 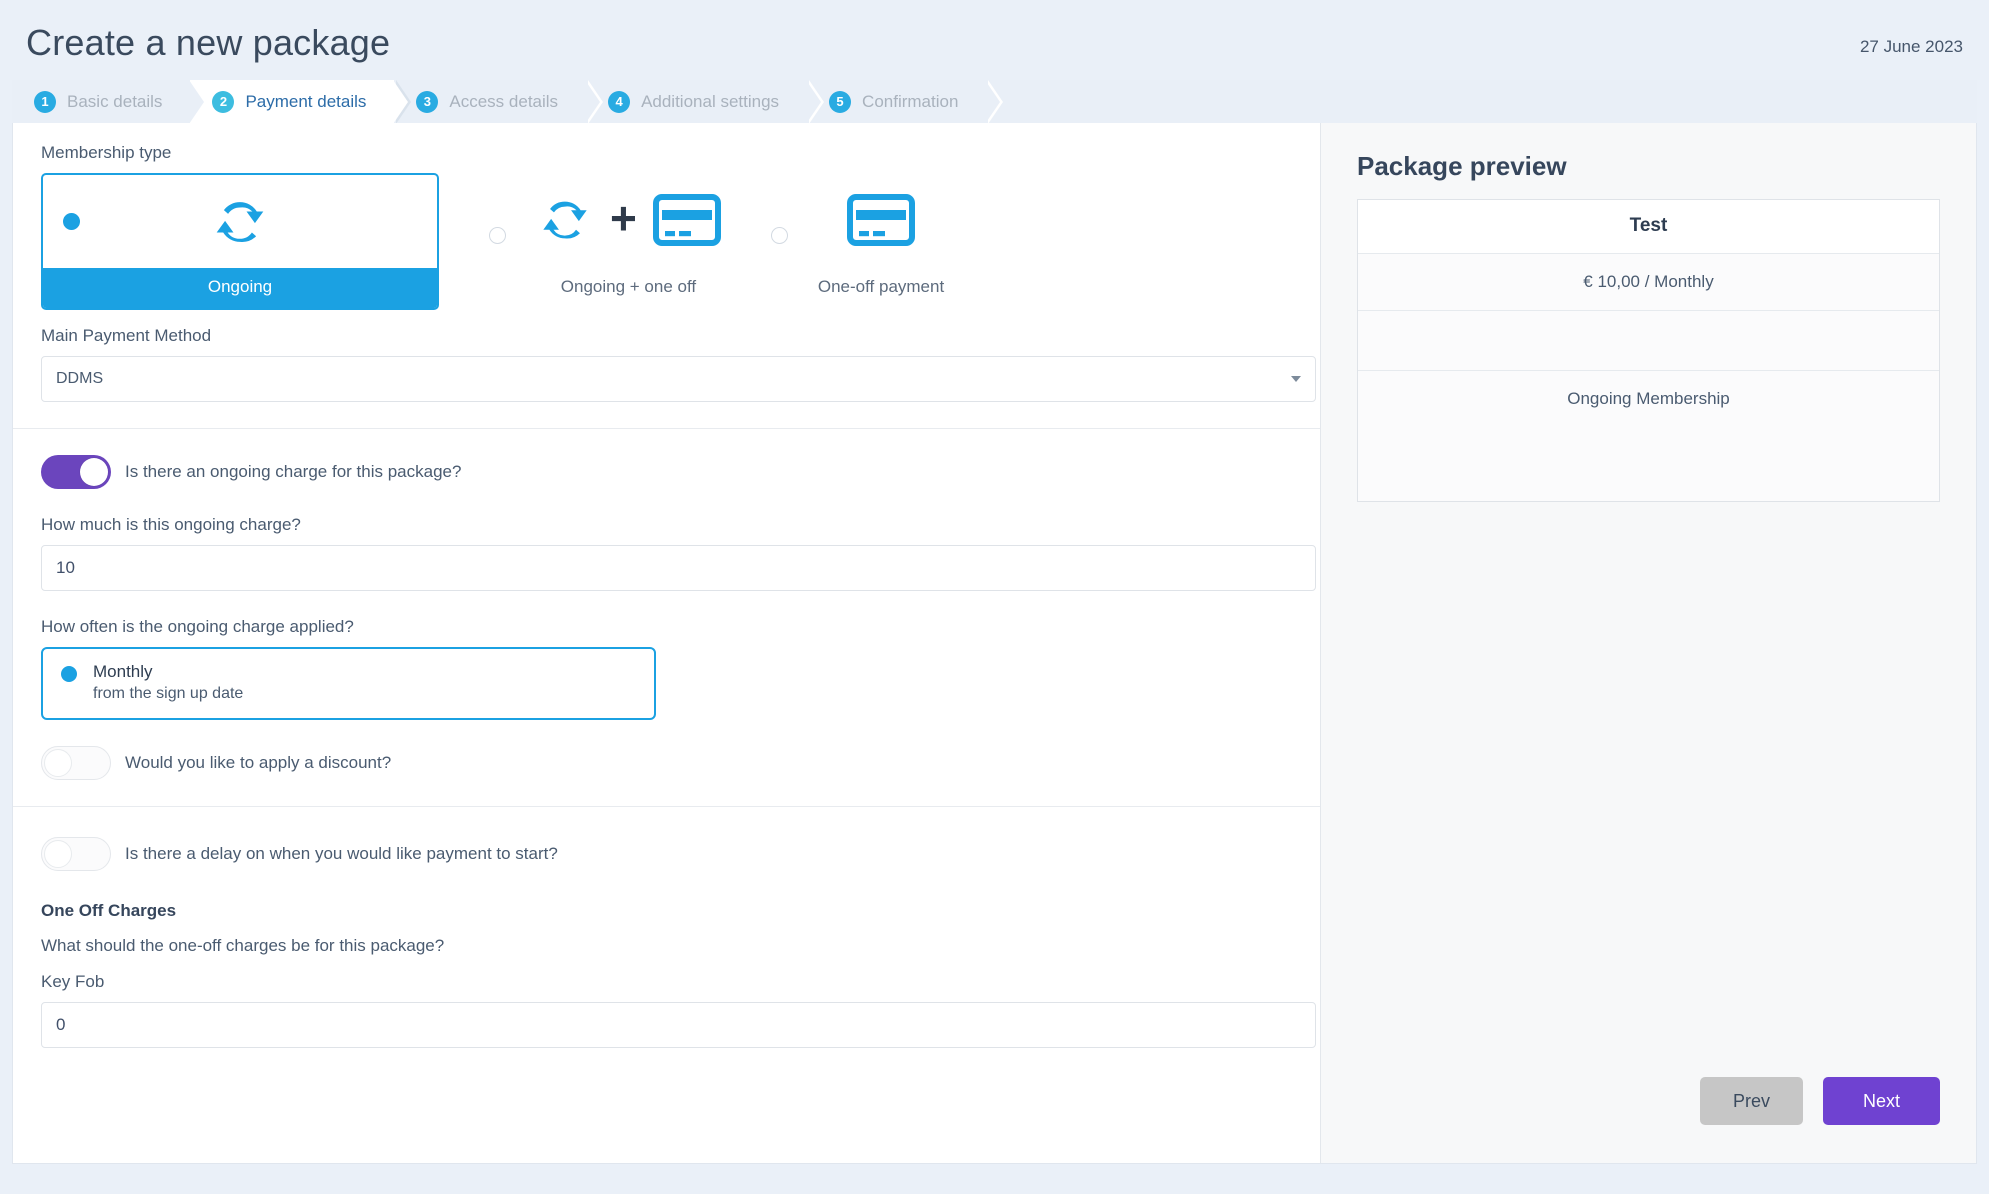 I want to click on membership-option-card: Ongoing, so click(x=240, y=241).